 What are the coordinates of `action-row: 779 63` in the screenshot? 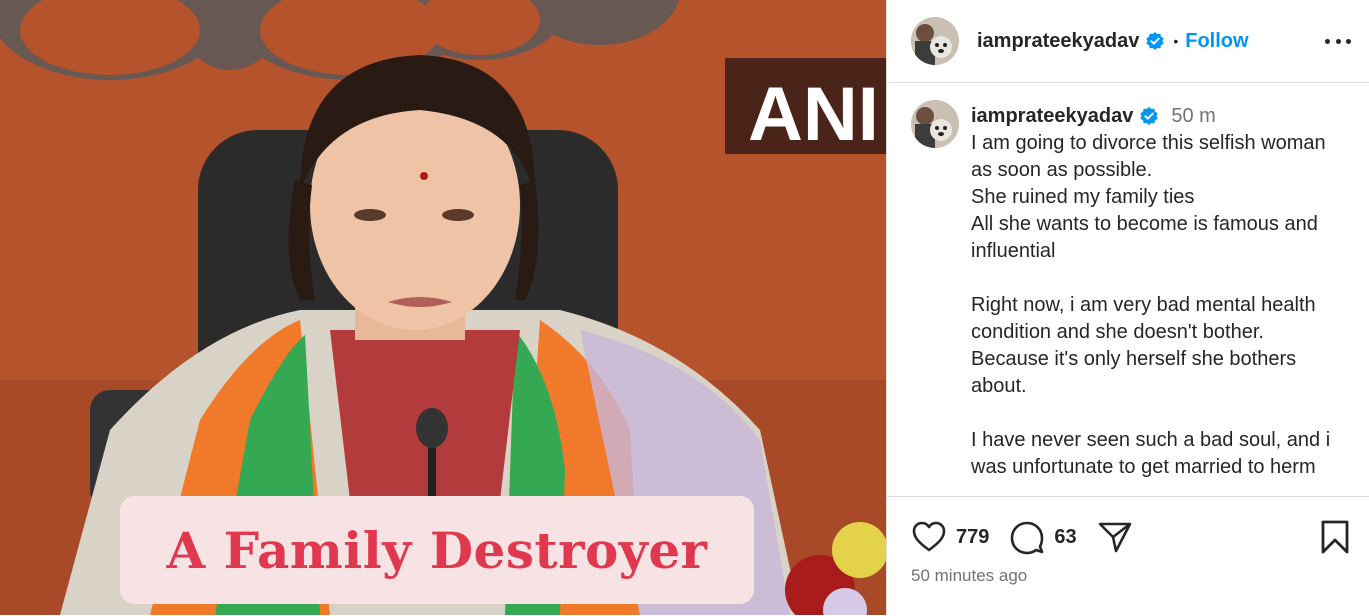 It's located at (1022, 537).